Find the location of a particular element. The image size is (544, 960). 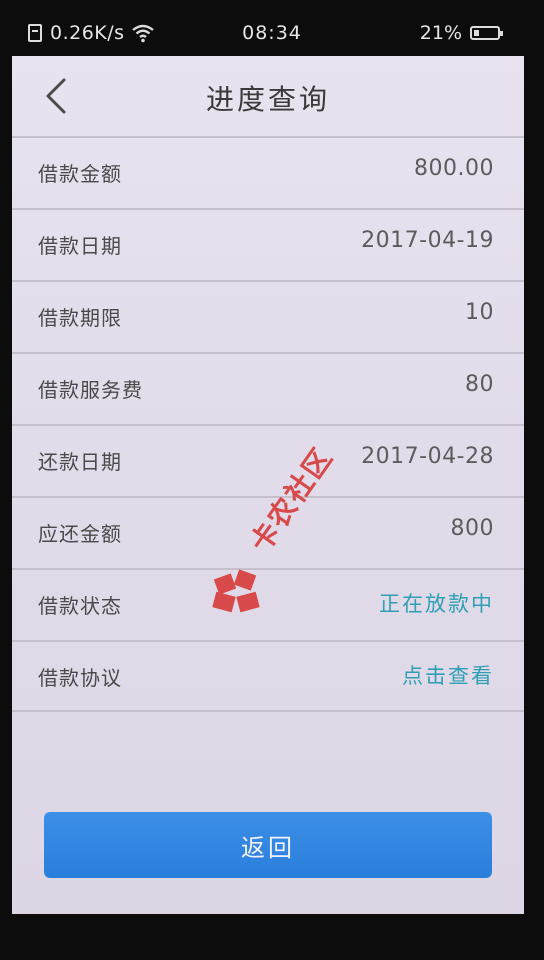

watermark-text: 卡农社区 is located at coordinates (291, 500).